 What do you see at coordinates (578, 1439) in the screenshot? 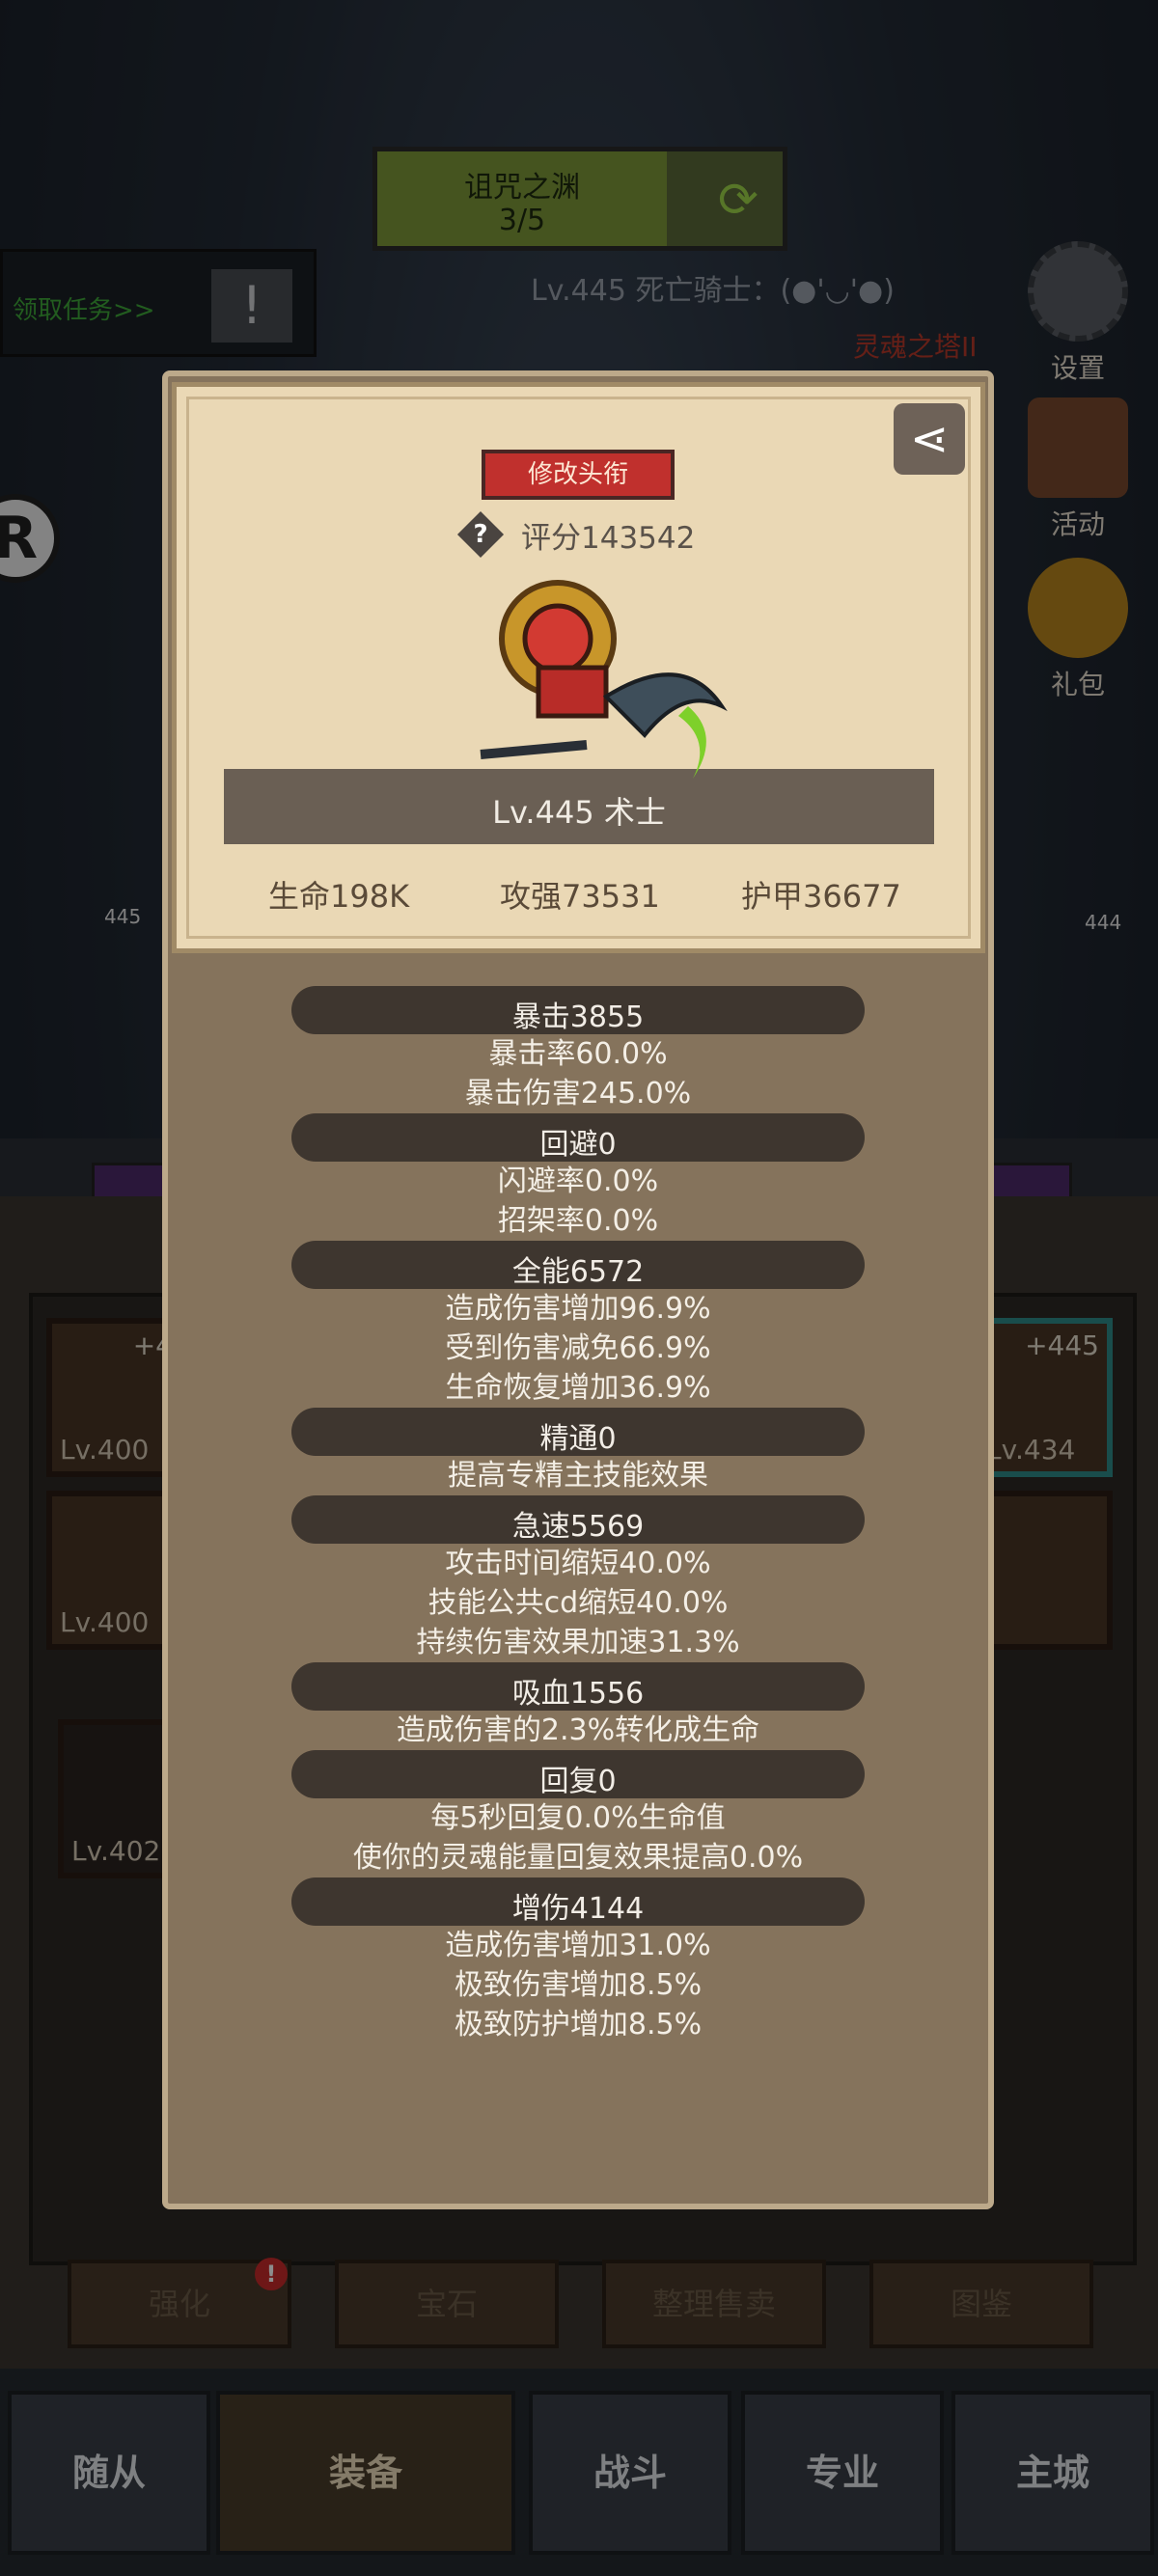
I see `section-title: 精通0` at bounding box center [578, 1439].